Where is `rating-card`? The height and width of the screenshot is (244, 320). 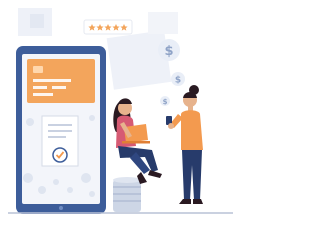 rating-card is located at coordinates (108, 27).